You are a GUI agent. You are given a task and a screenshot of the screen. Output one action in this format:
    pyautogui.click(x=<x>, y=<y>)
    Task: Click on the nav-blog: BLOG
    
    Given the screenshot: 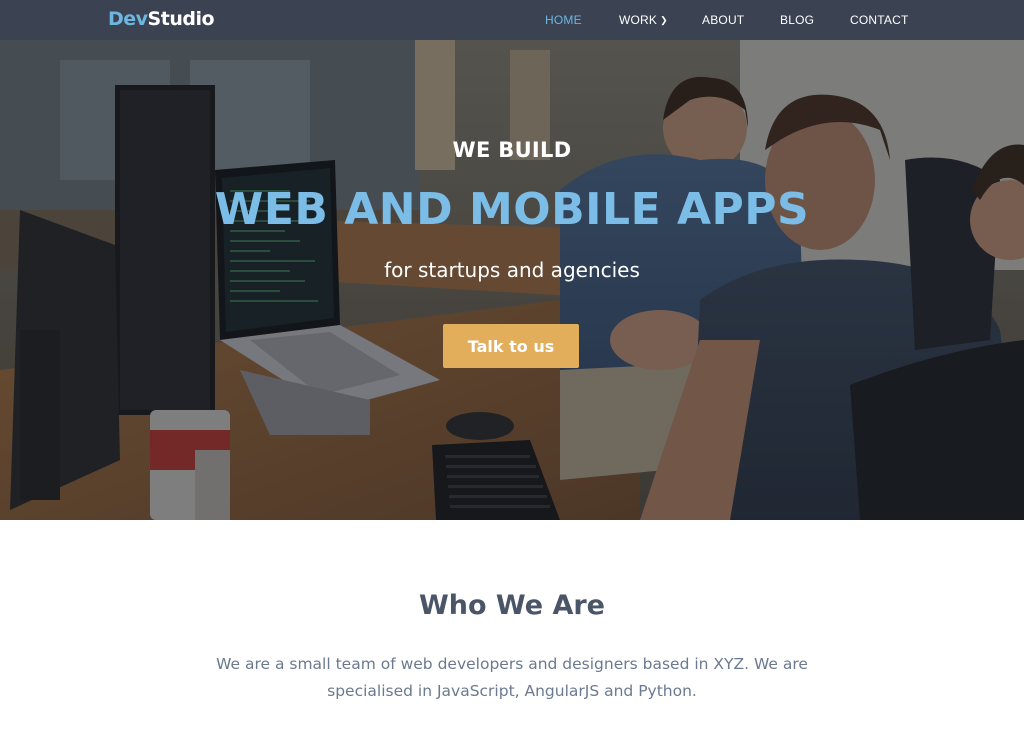 What is the action you would take?
    pyautogui.click(x=797, y=20)
    